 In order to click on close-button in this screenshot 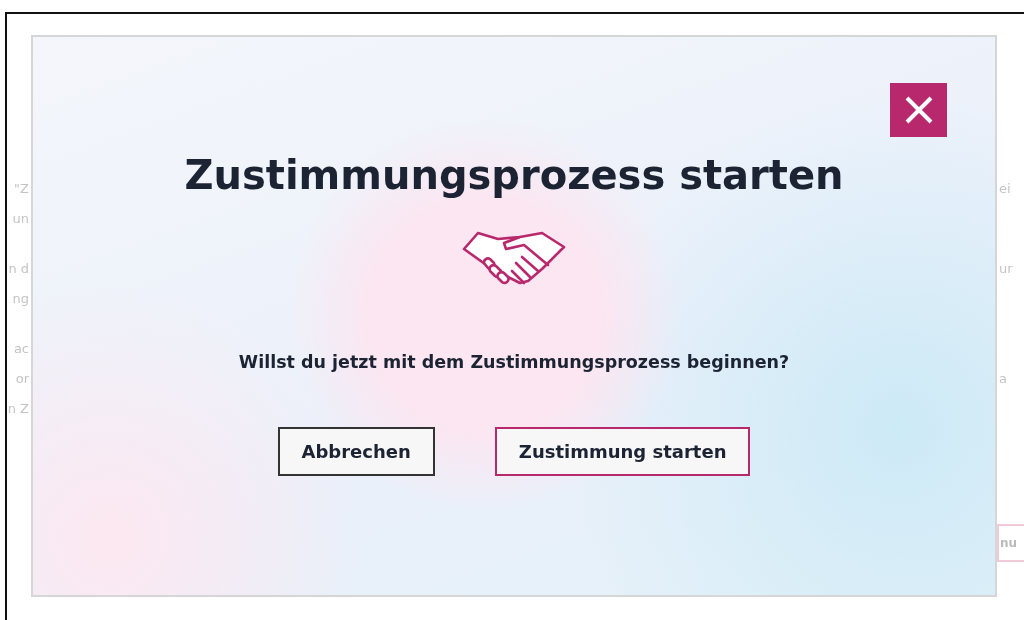, I will do `click(918, 110)`.